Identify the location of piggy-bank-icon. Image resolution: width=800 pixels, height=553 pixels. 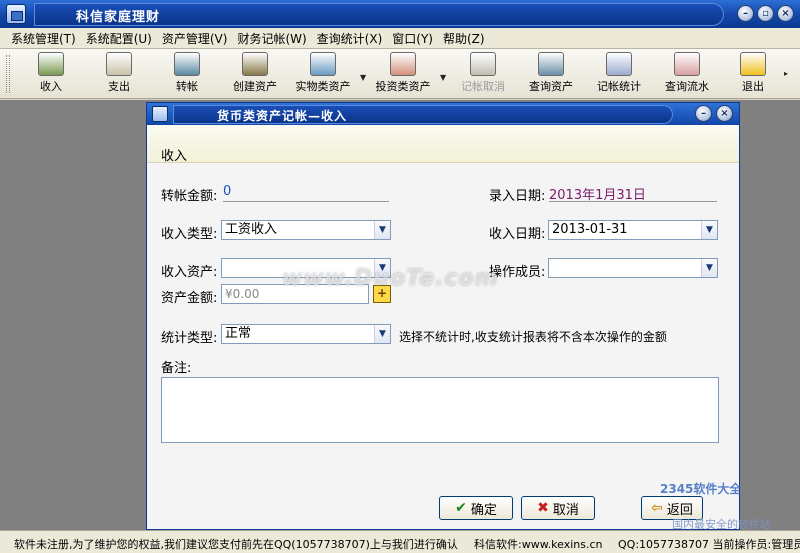
(403, 64).